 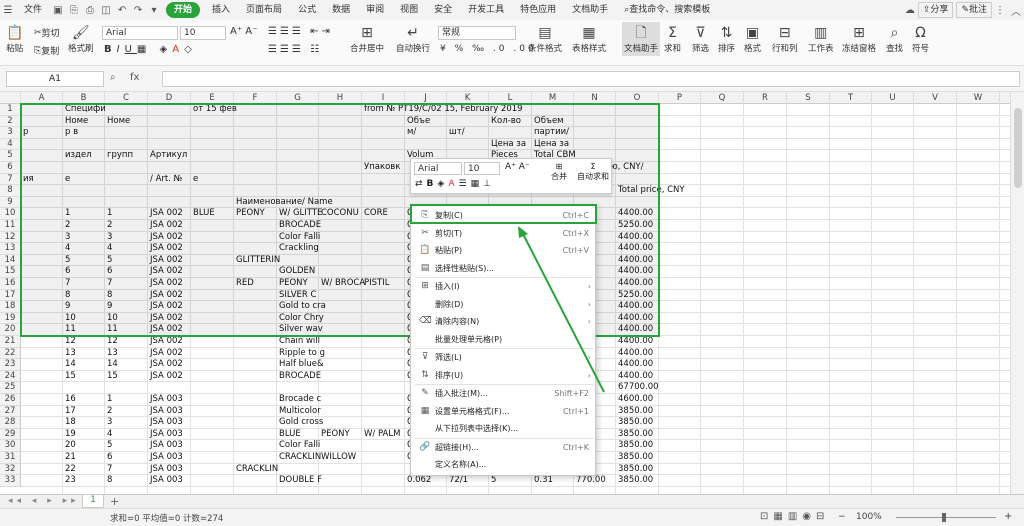 What do you see at coordinates (298, 445) in the screenshot?
I see `cell-G30: Color Falli` at bounding box center [298, 445].